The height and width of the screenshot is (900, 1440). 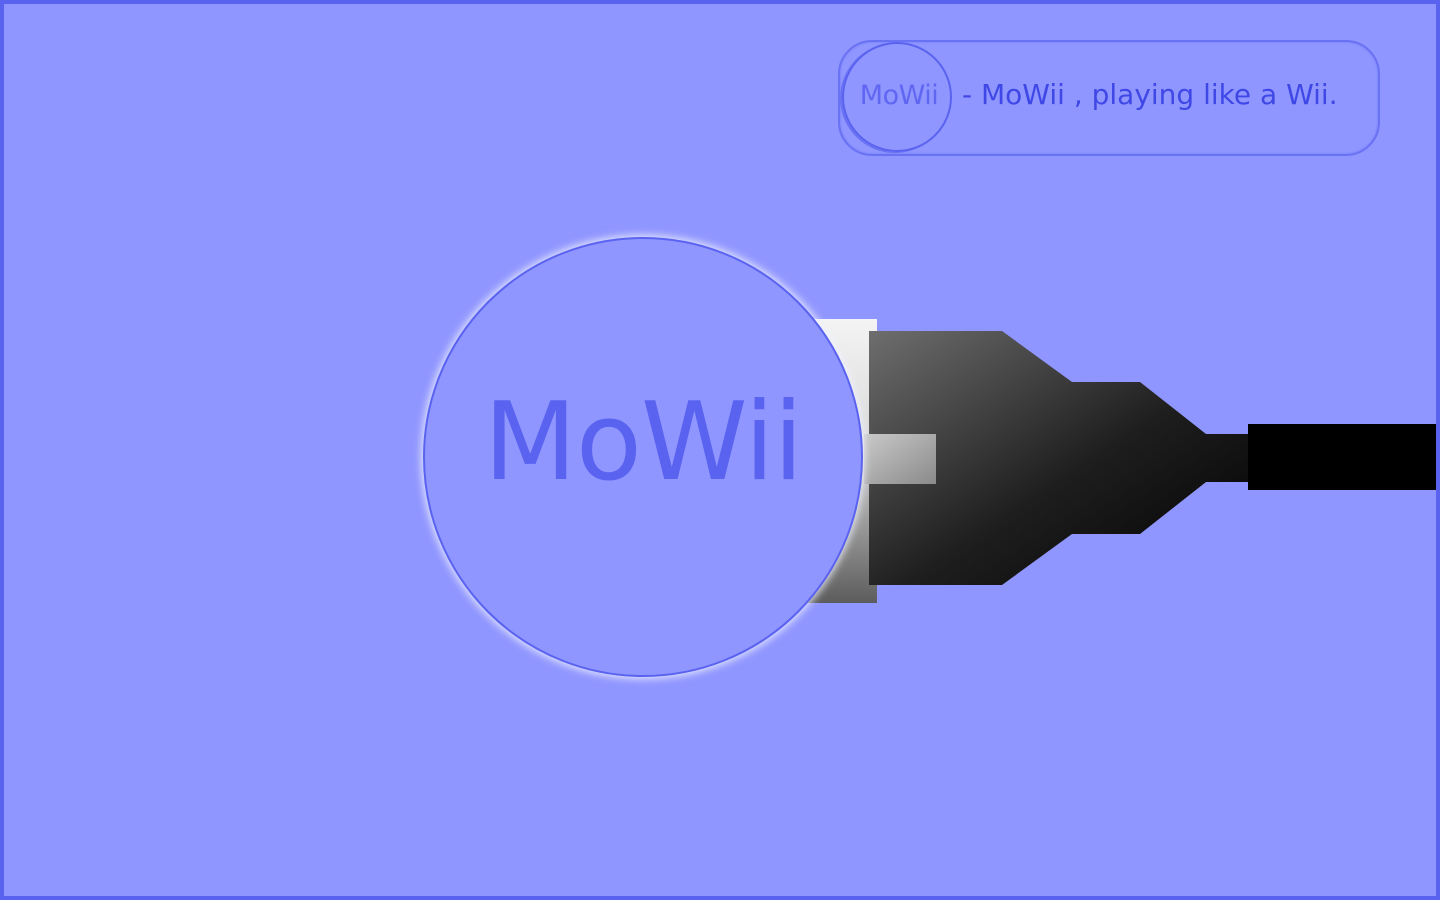 What do you see at coordinates (643, 442) in the screenshot?
I see `main-logo-text: MoWii` at bounding box center [643, 442].